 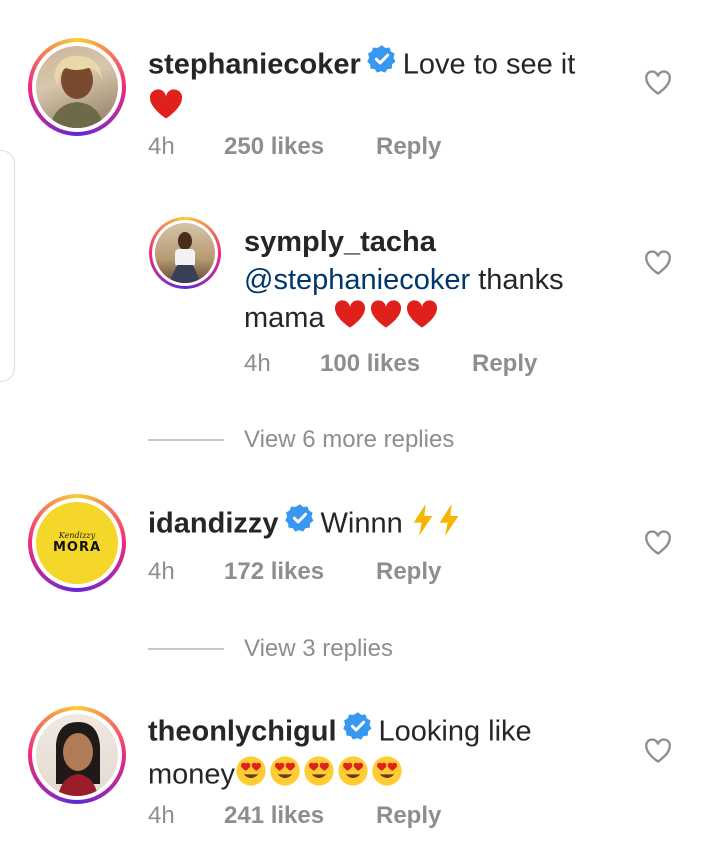 What do you see at coordinates (318, 648) in the screenshot?
I see `view-replies-label: View 3 replies` at bounding box center [318, 648].